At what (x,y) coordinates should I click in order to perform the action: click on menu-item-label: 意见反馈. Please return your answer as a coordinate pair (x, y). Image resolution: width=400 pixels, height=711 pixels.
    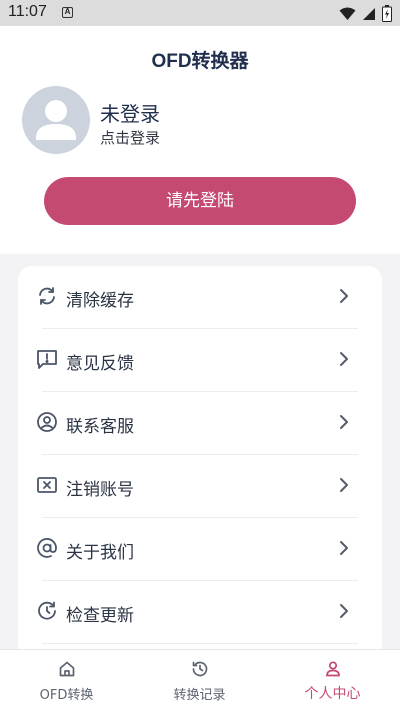
    Looking at the image, I should click on (100, 364).